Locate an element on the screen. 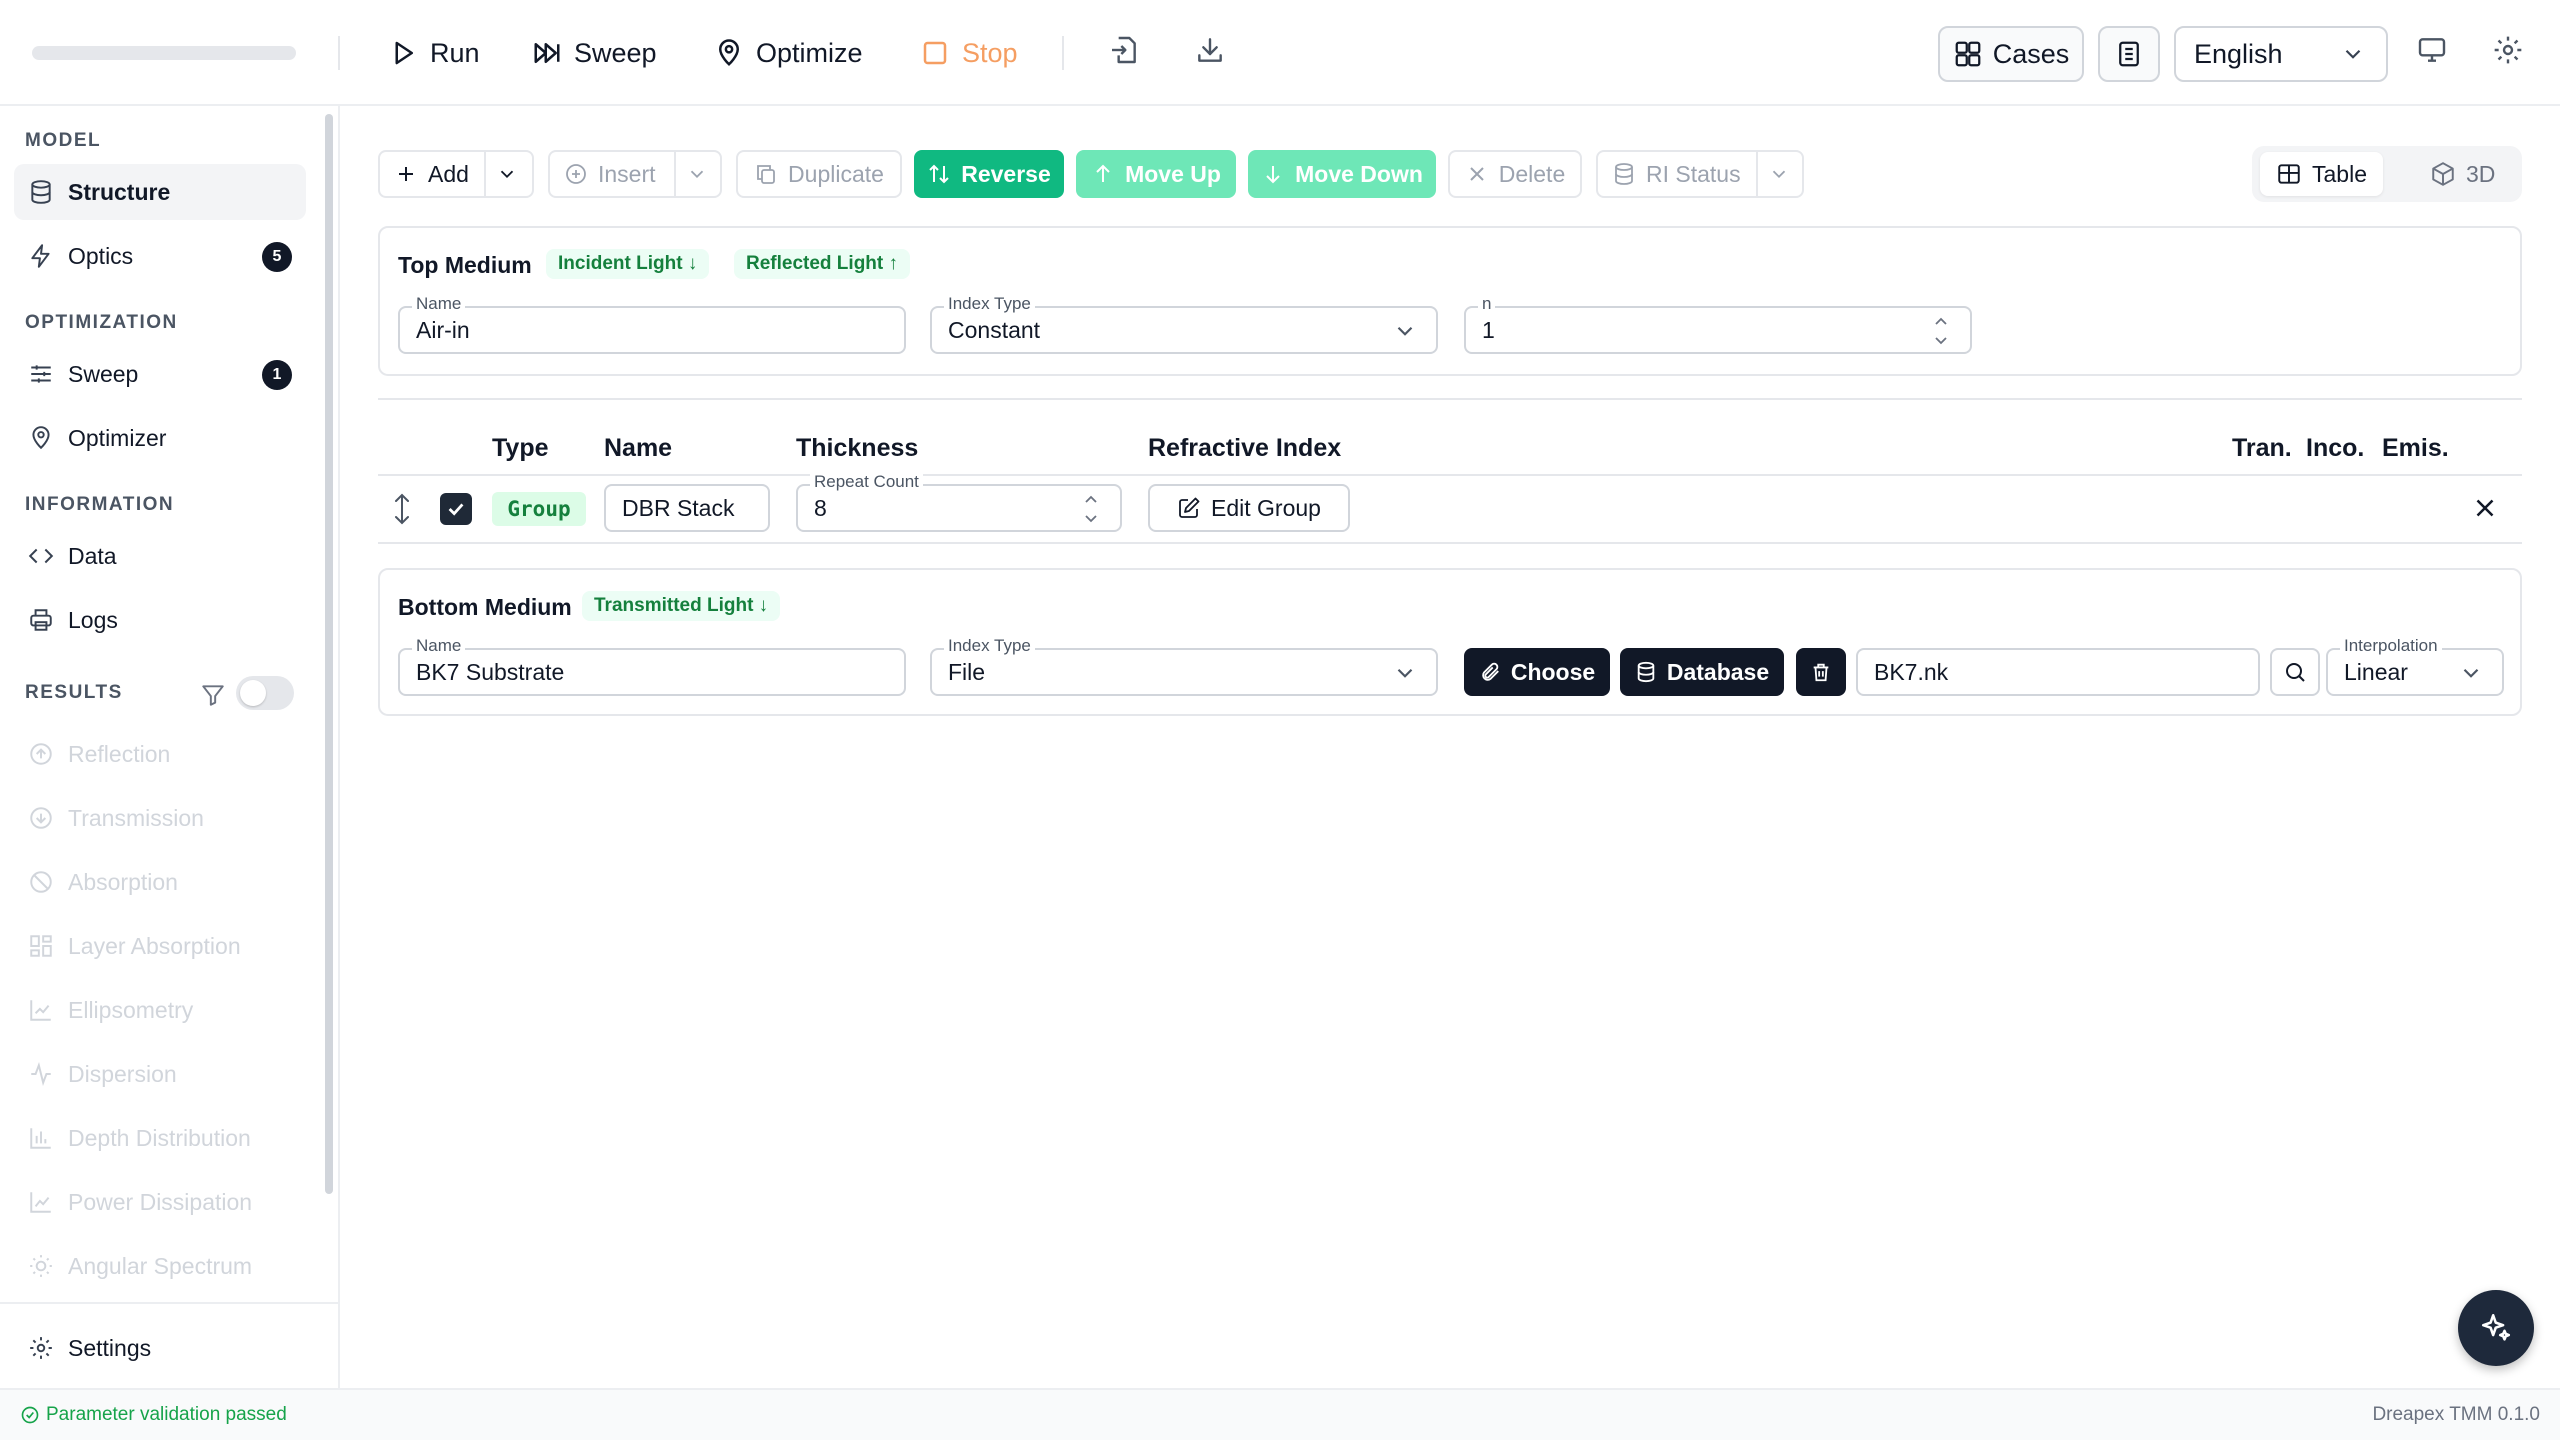  language-select: English is located at coordinates (2281, 54).